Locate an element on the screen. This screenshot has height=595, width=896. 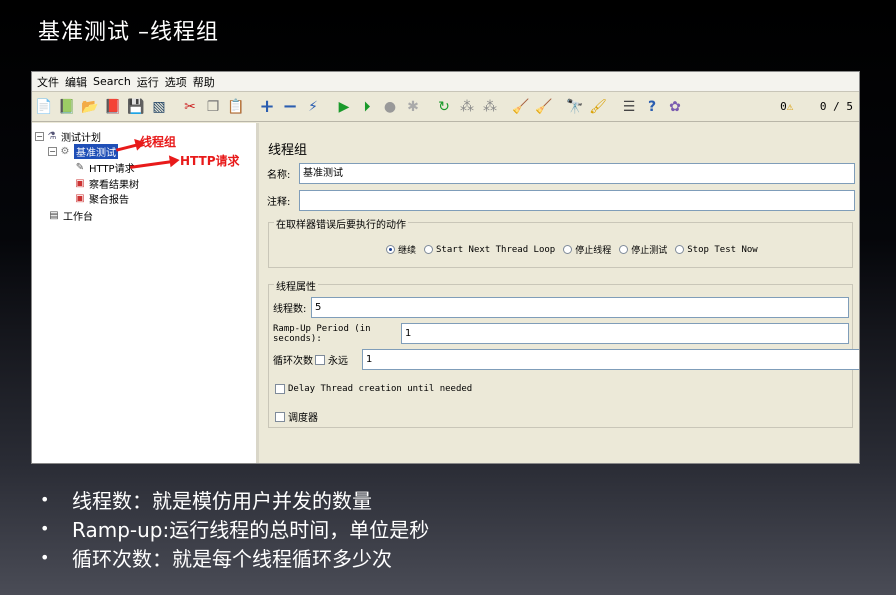
threads-row: 线程数: 5 is located at coordinates (561, 307).